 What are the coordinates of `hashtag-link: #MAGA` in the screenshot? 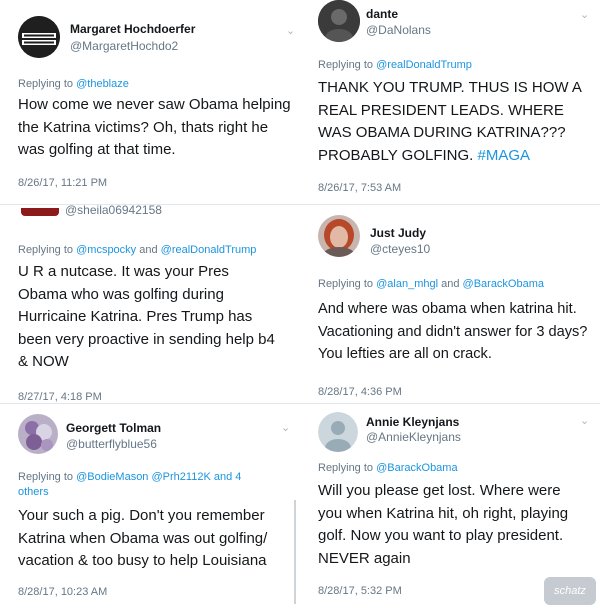 It's located at (504, 155).